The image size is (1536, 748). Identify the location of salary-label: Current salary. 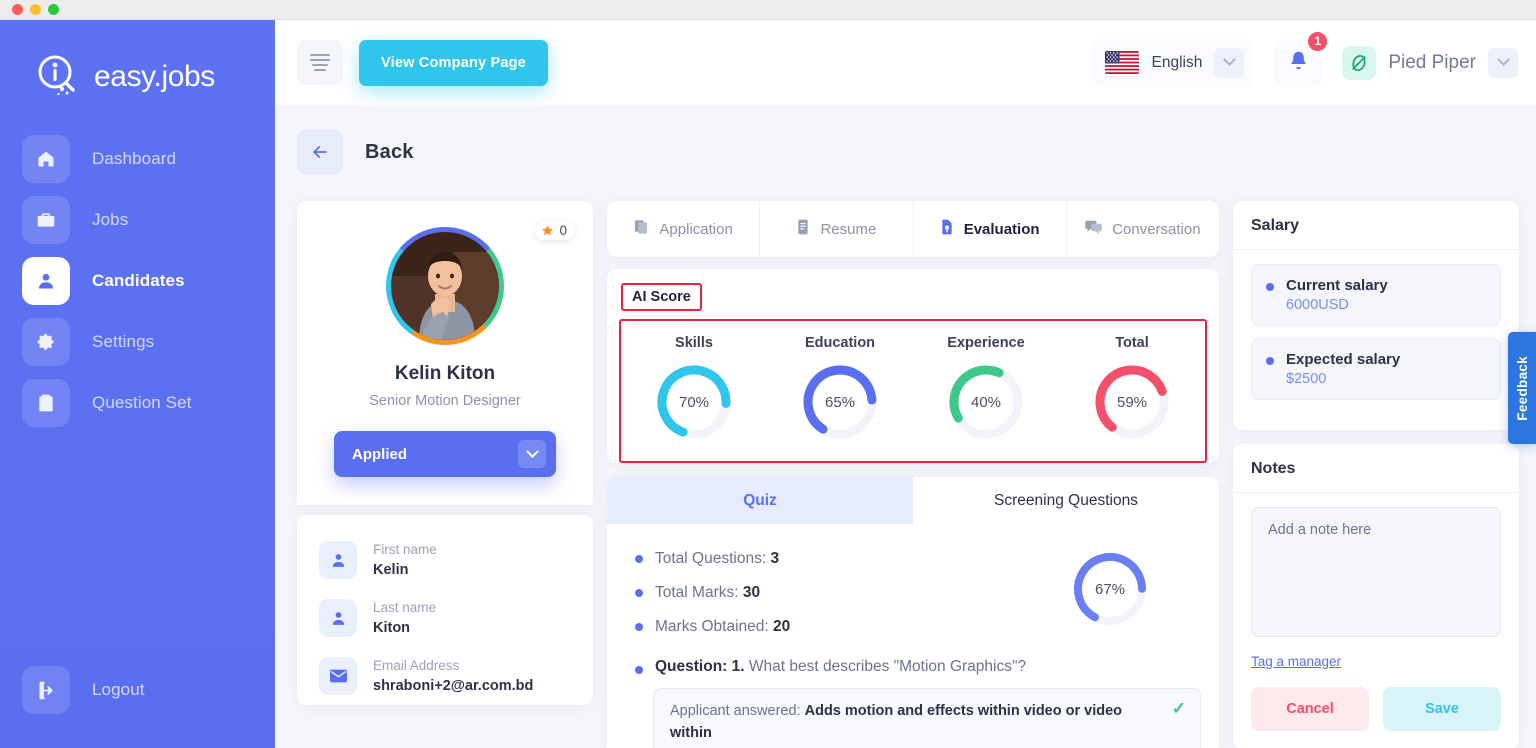
(1337, 285).